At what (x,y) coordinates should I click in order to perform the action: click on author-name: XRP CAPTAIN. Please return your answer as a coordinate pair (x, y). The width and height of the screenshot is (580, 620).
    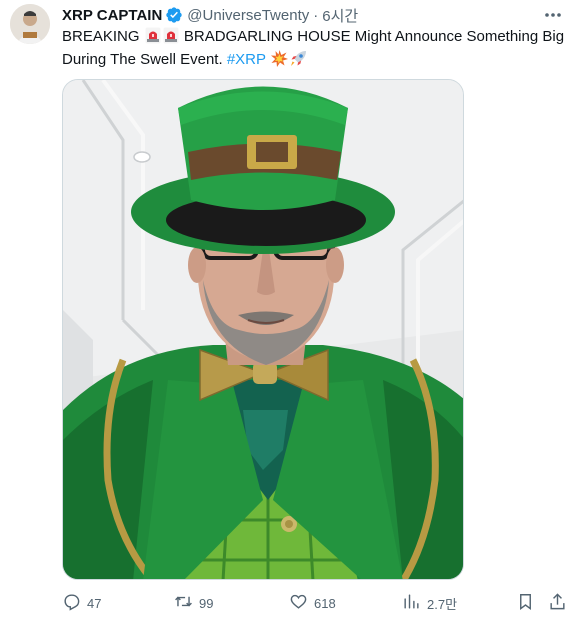
    Looking at the image, I should click on (112, 15).